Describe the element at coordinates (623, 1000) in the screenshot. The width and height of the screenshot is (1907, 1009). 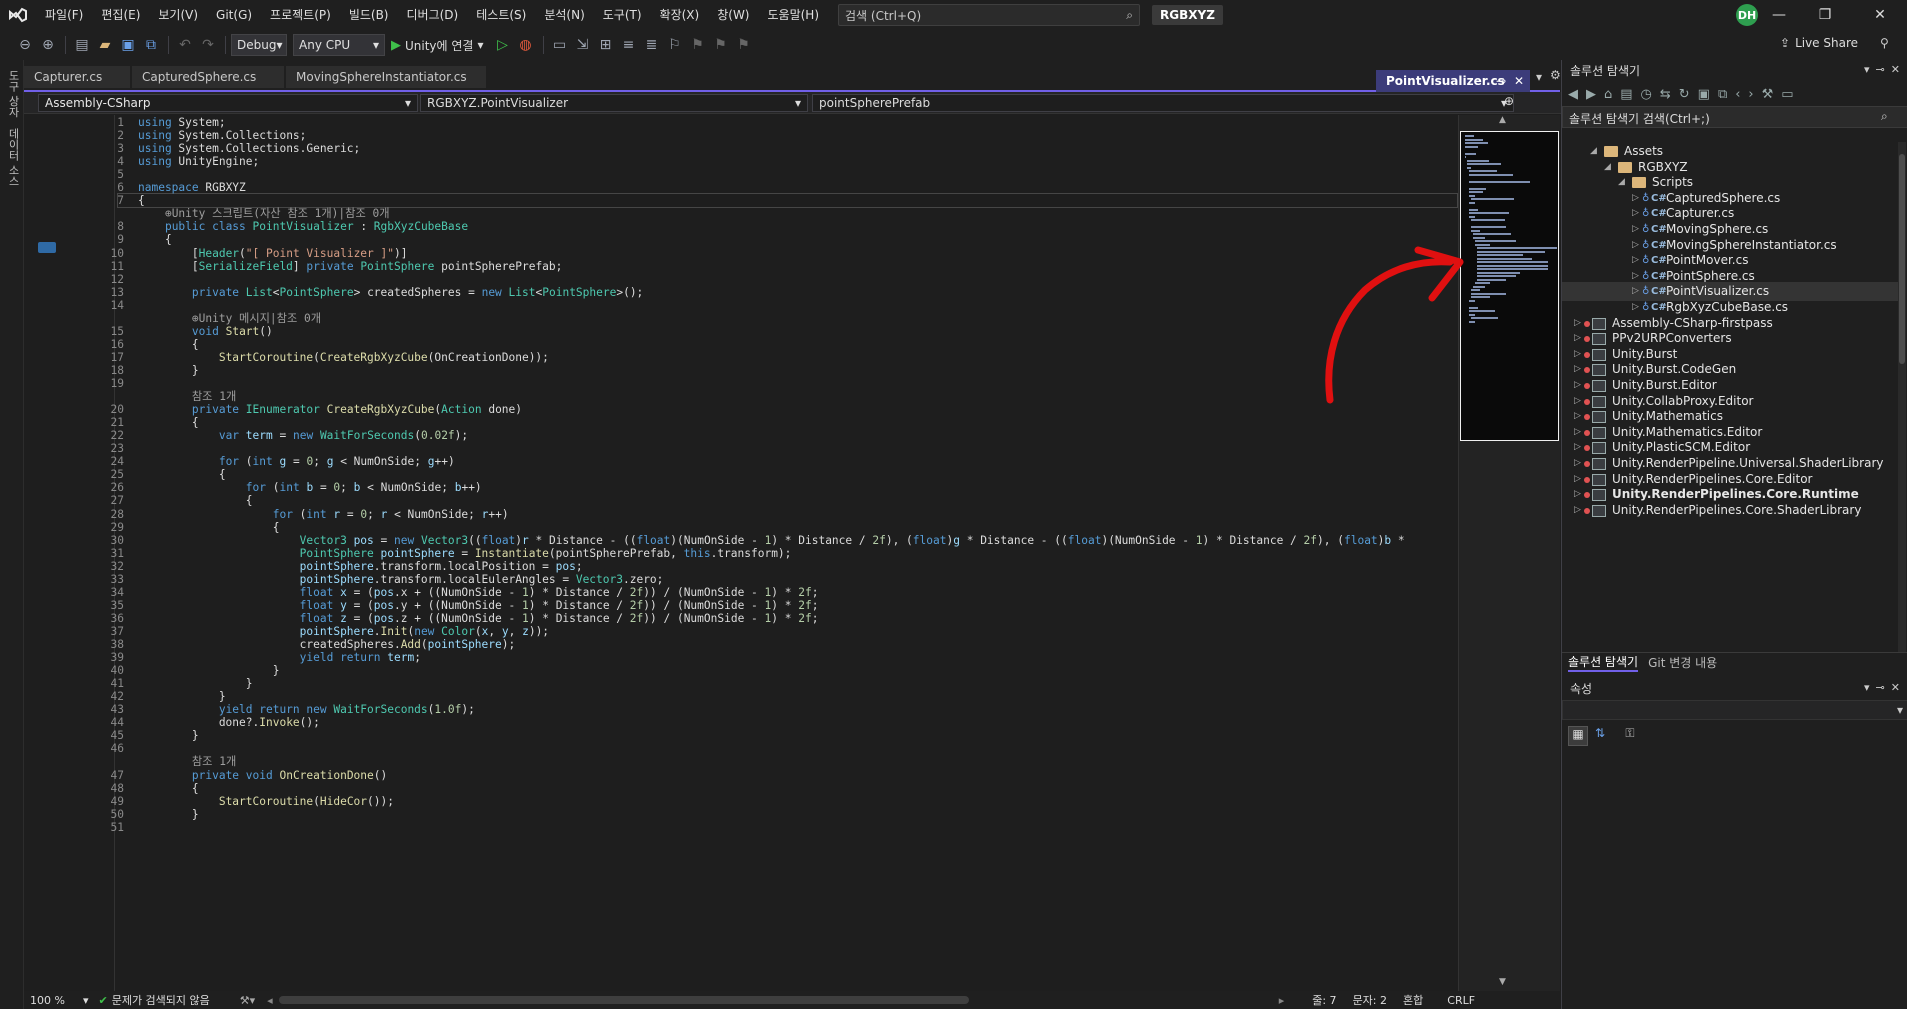
I see `horizontal-scrollbar` at that location.